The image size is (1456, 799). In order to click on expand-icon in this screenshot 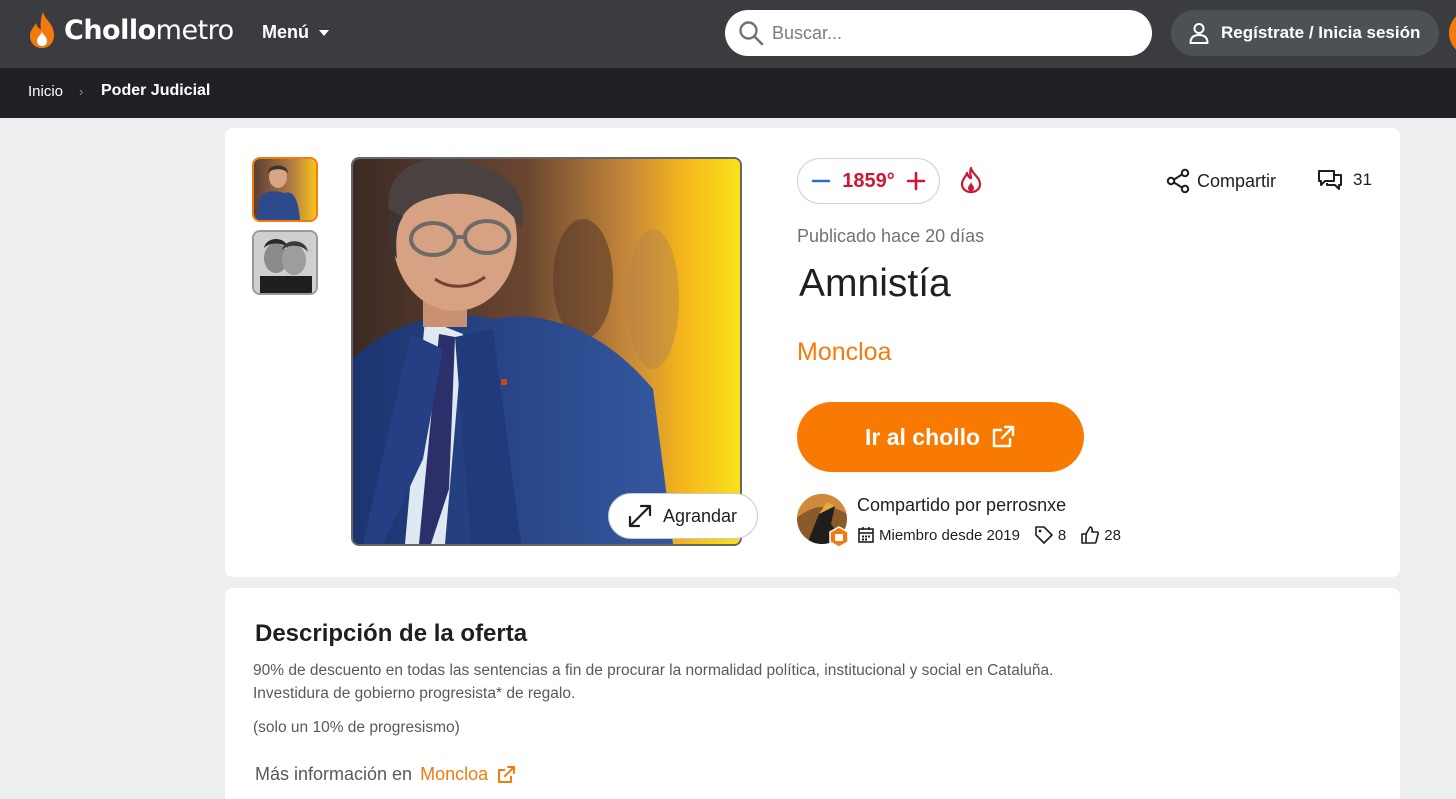, I will do `click(640, 516)`.